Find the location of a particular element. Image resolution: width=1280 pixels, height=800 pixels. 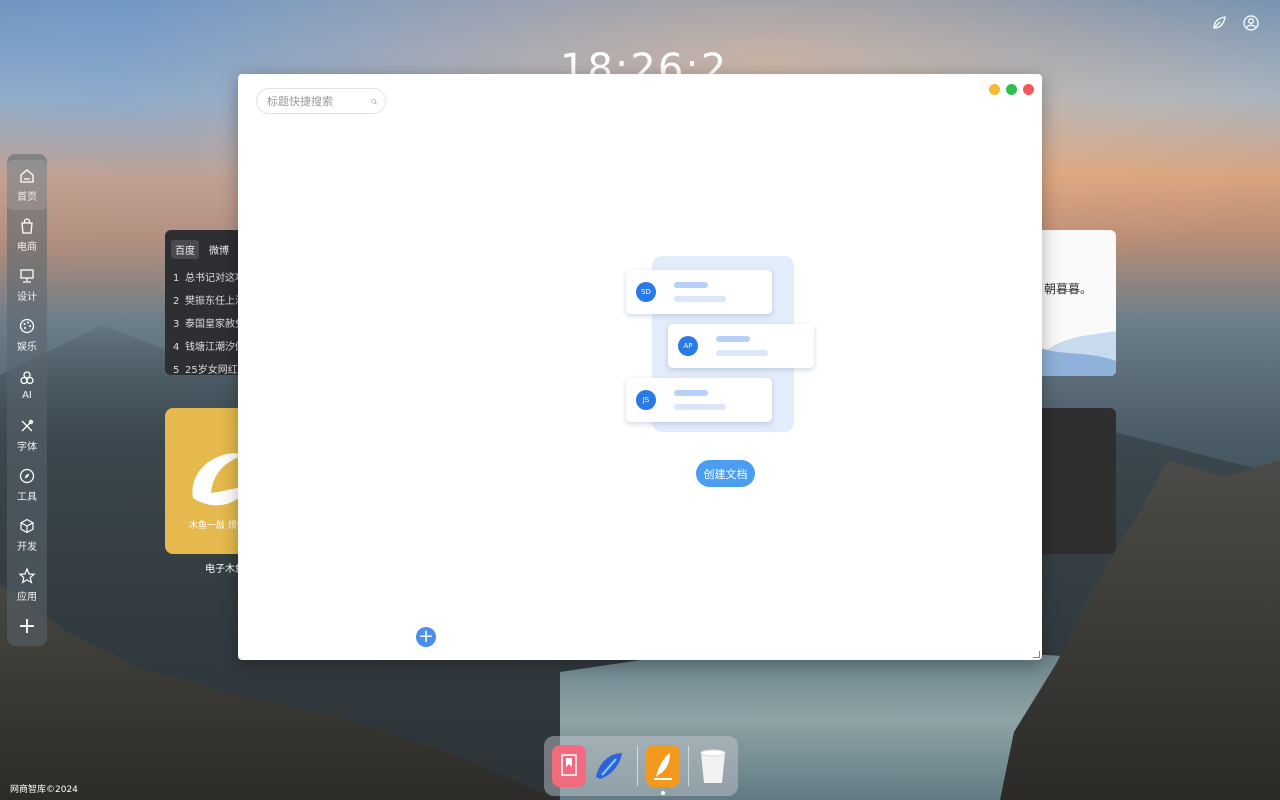

sidebar-item-label: 设计 is located at coordinates (27, 297).